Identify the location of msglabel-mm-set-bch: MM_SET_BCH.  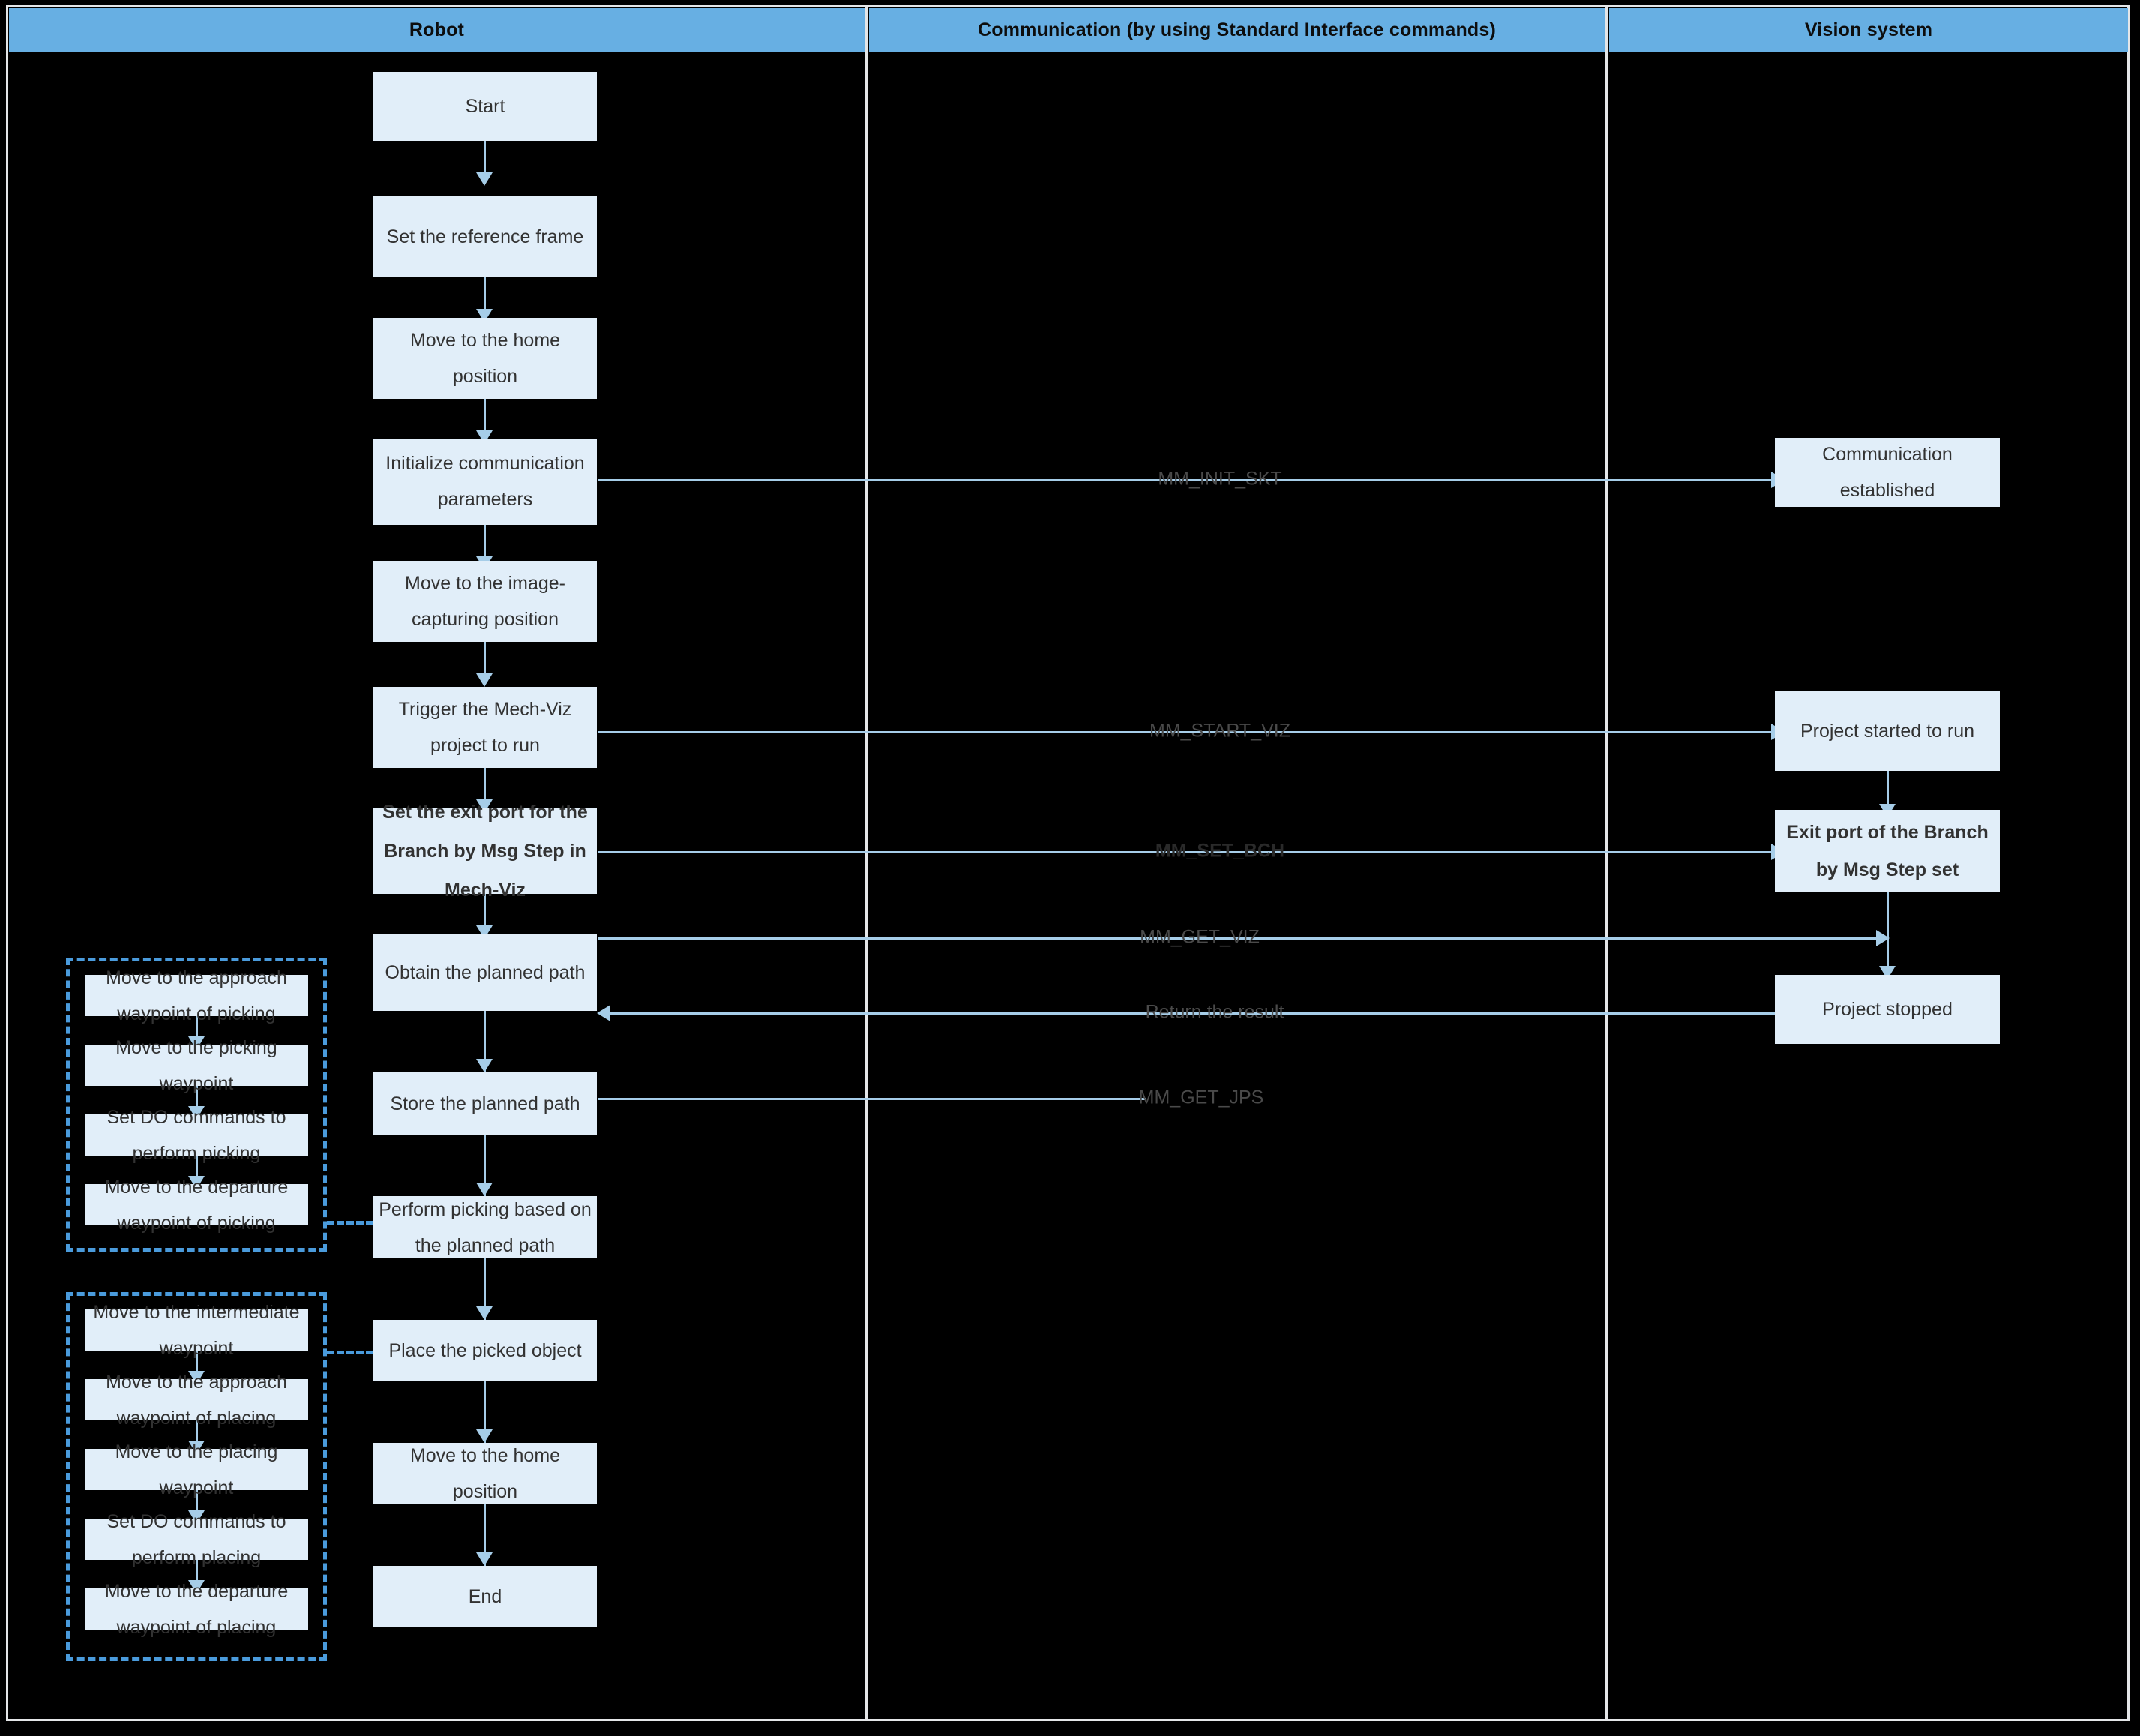
(1220, 851).